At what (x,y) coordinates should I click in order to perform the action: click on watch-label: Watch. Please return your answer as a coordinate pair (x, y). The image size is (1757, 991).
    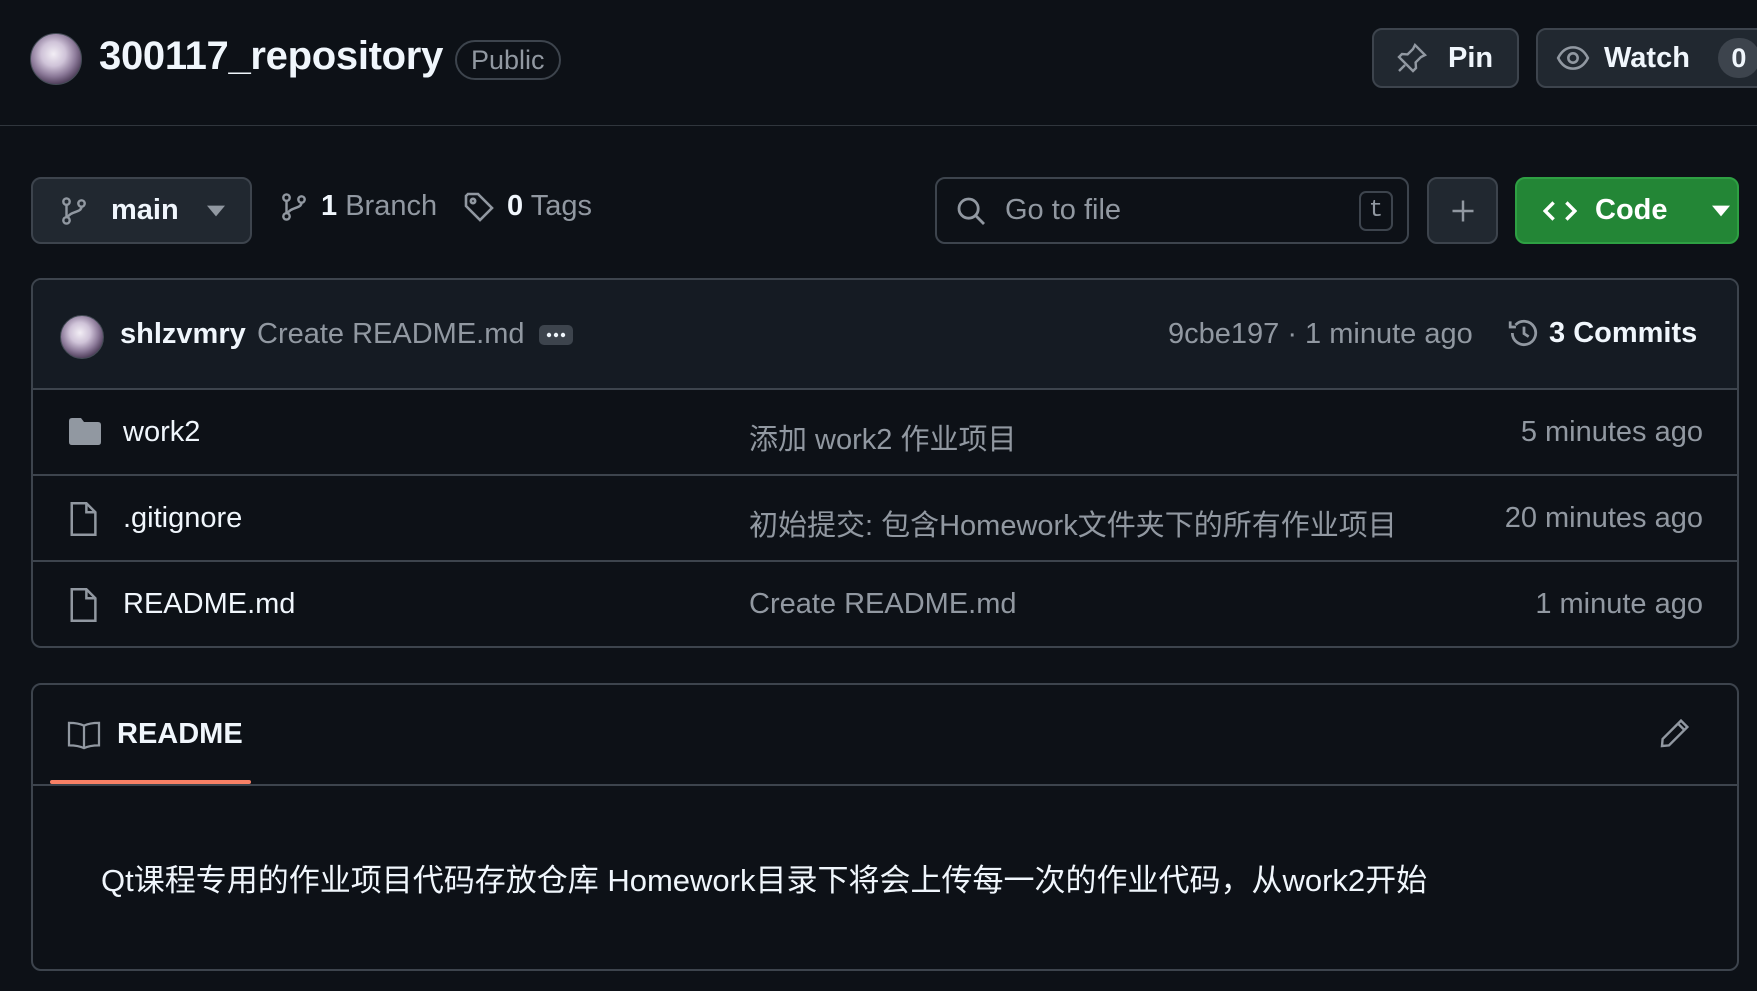
    Looking at the image, I should click on (1647, 57).